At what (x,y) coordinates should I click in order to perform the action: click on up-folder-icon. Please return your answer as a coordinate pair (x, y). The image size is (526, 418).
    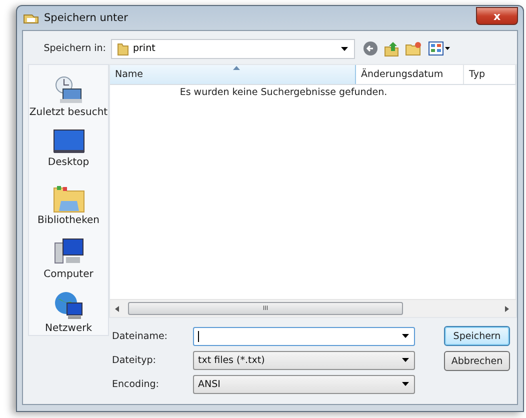
    Looking at the image, I should click on (391, 48).